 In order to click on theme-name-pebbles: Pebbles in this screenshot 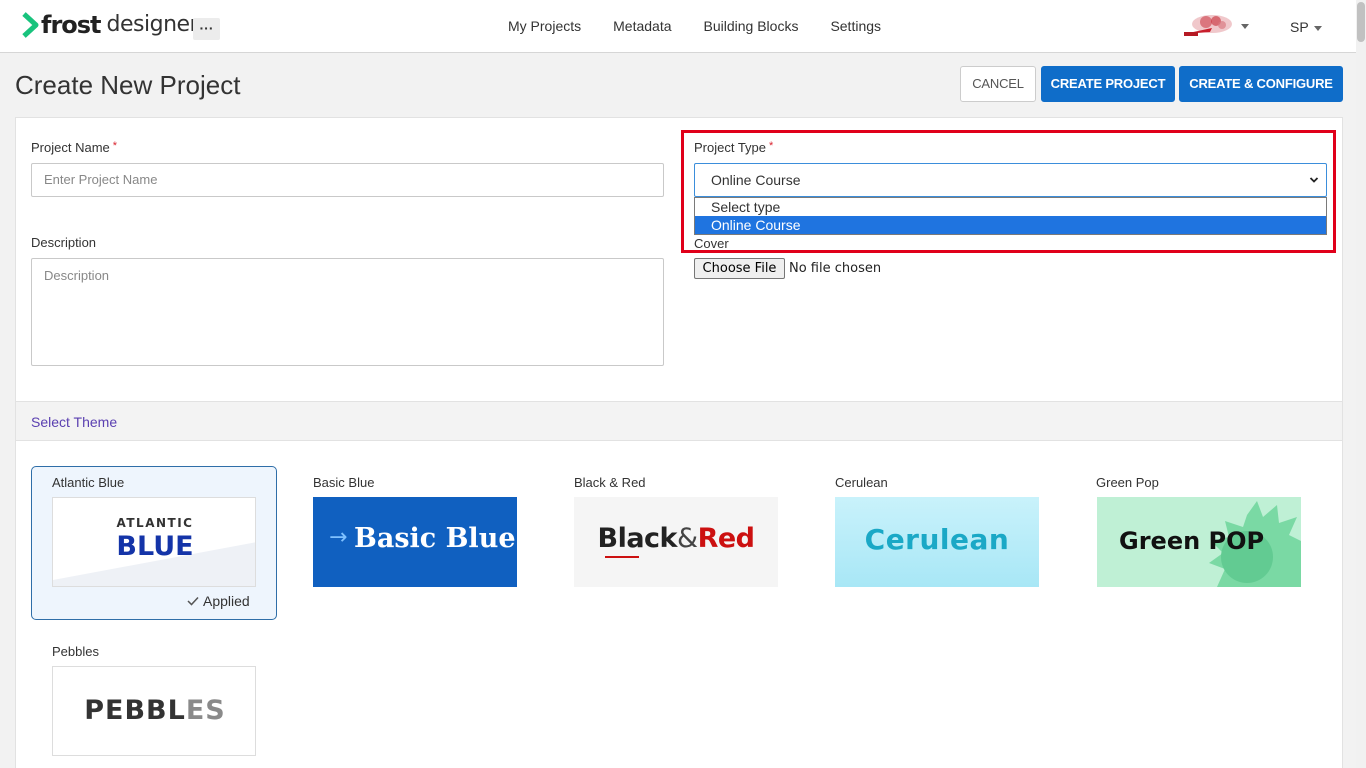, I will do `click(75, 651)`.